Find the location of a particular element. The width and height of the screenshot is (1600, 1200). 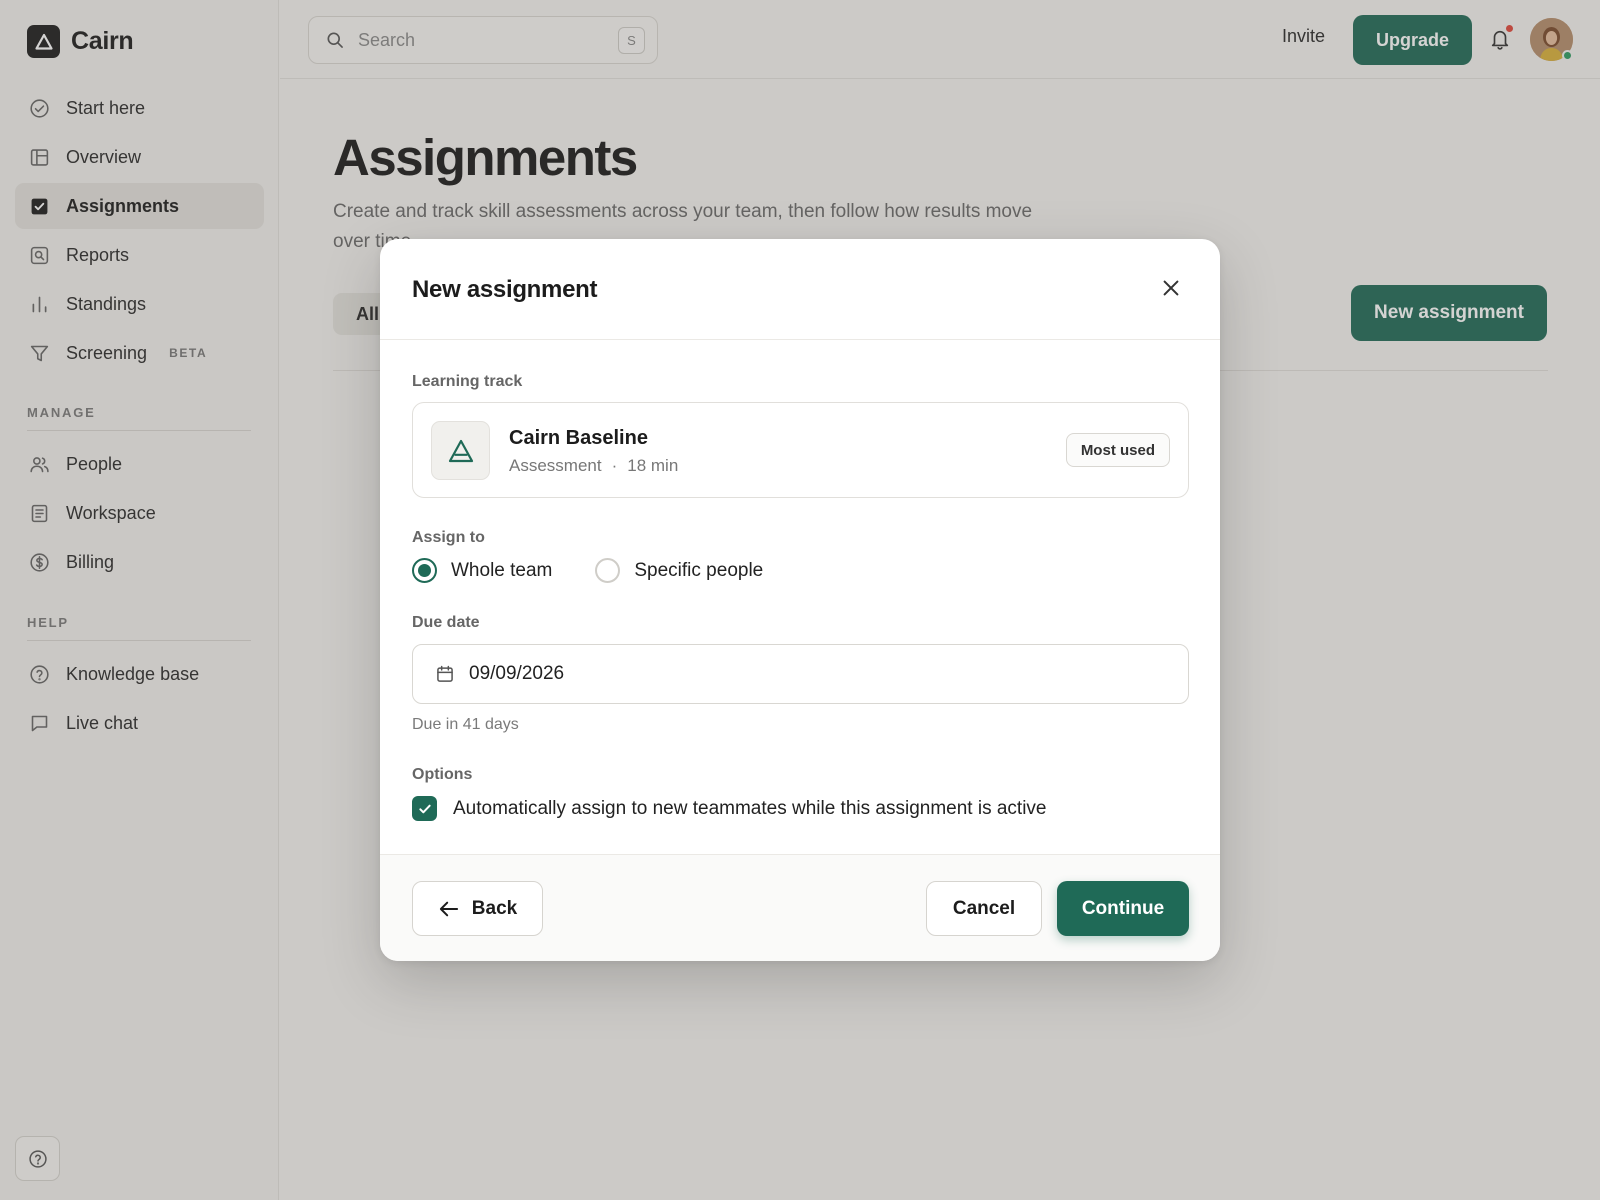

due-date-input: 09/09/2026 is located at coordinates (800, 674).